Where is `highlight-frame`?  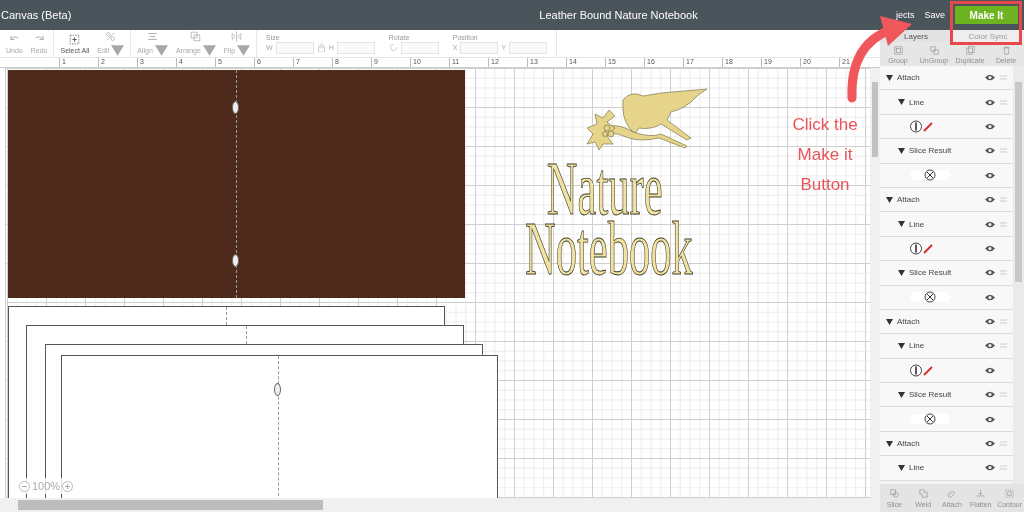 highlight-frame is located at coordinates (986, 23).